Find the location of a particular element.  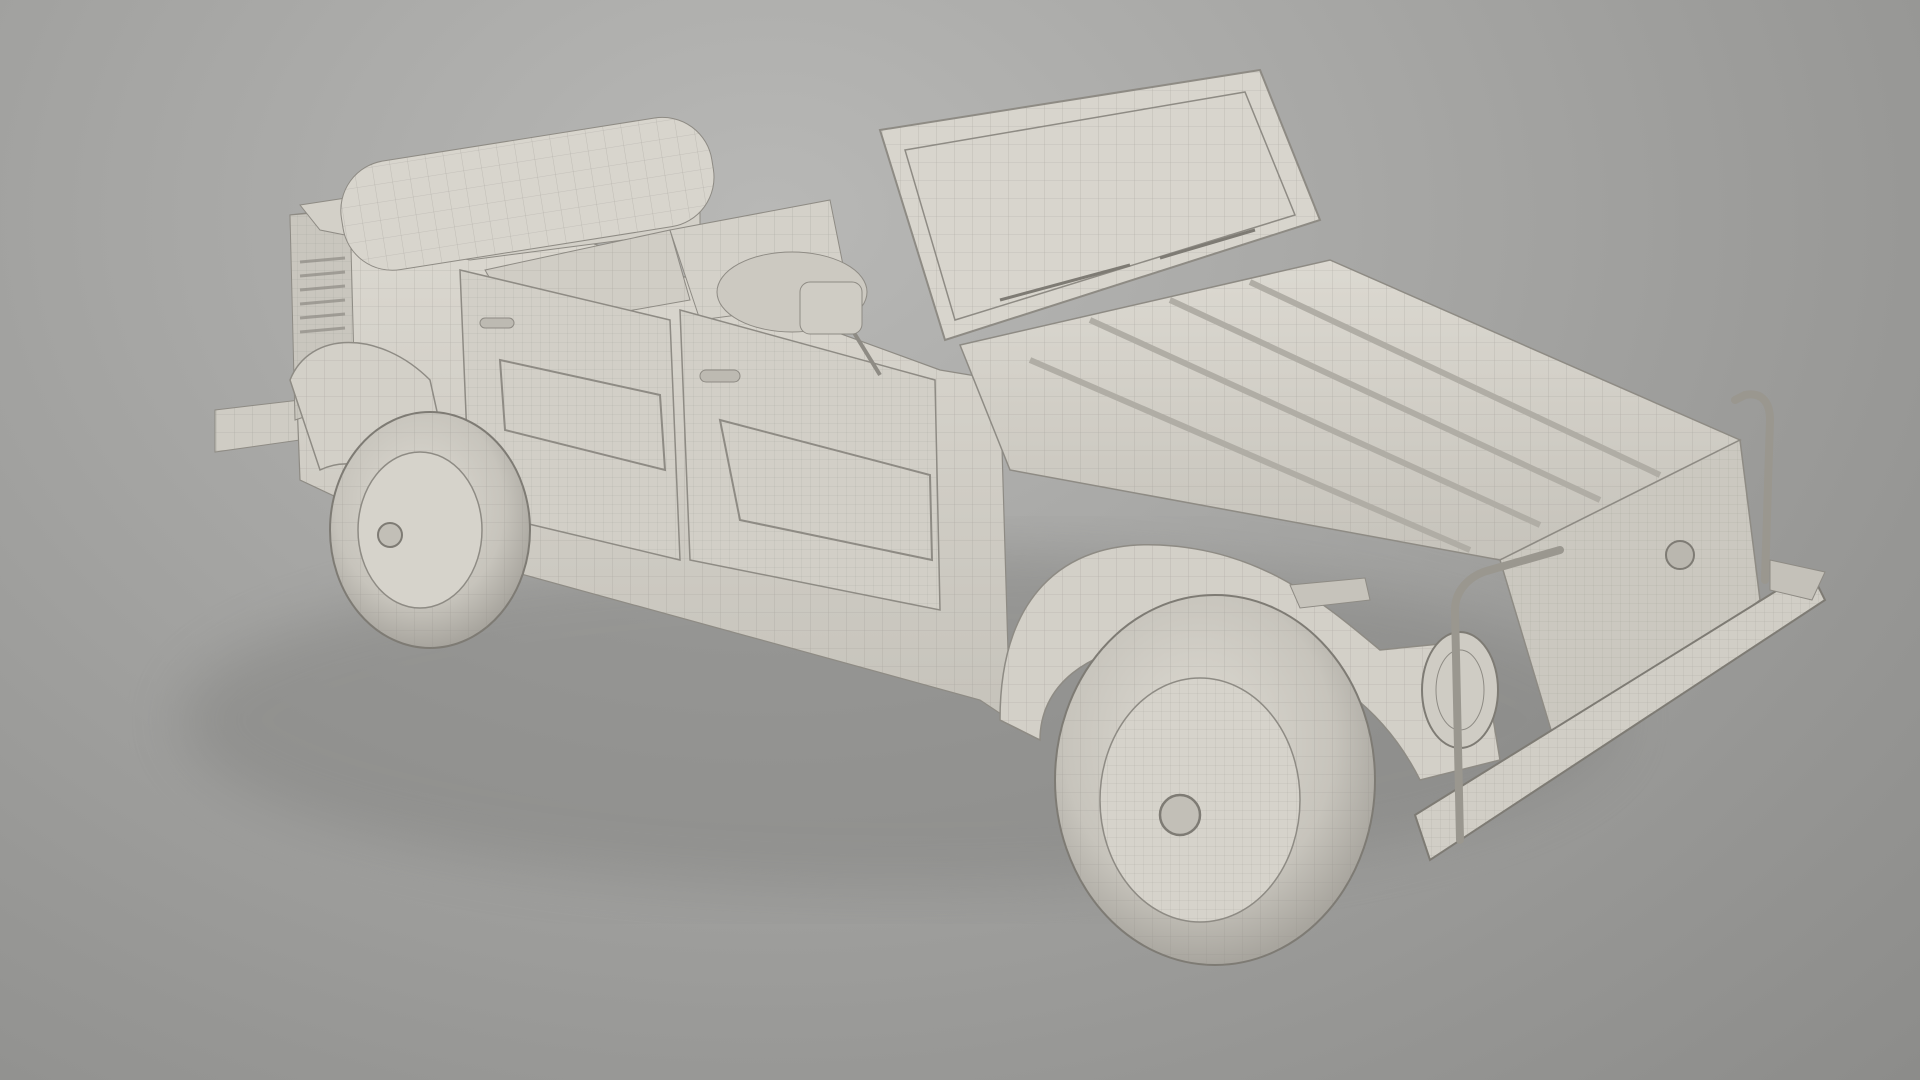

front-hubcap-emblem is located at coordinates (1180, 815).